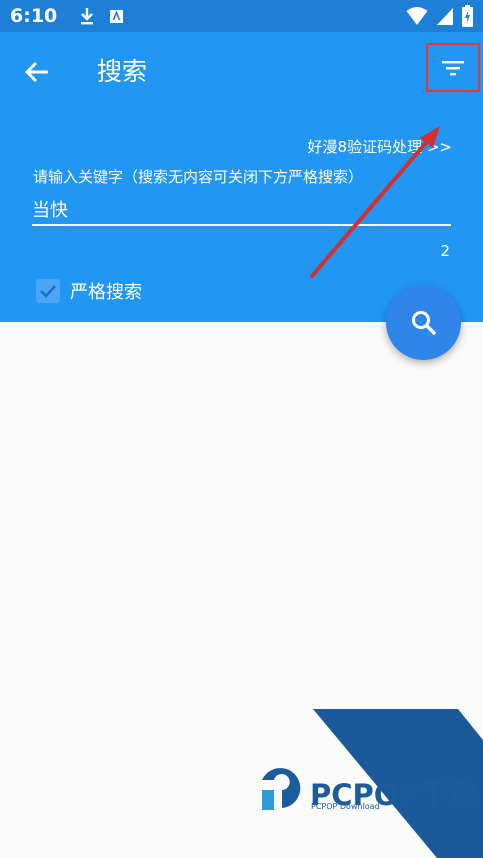 The image size is (483, 858). Describe the element at coordinates (345, 806) in the screenshot. I see `watermark-subtitle: PCPOP Download` at that location.